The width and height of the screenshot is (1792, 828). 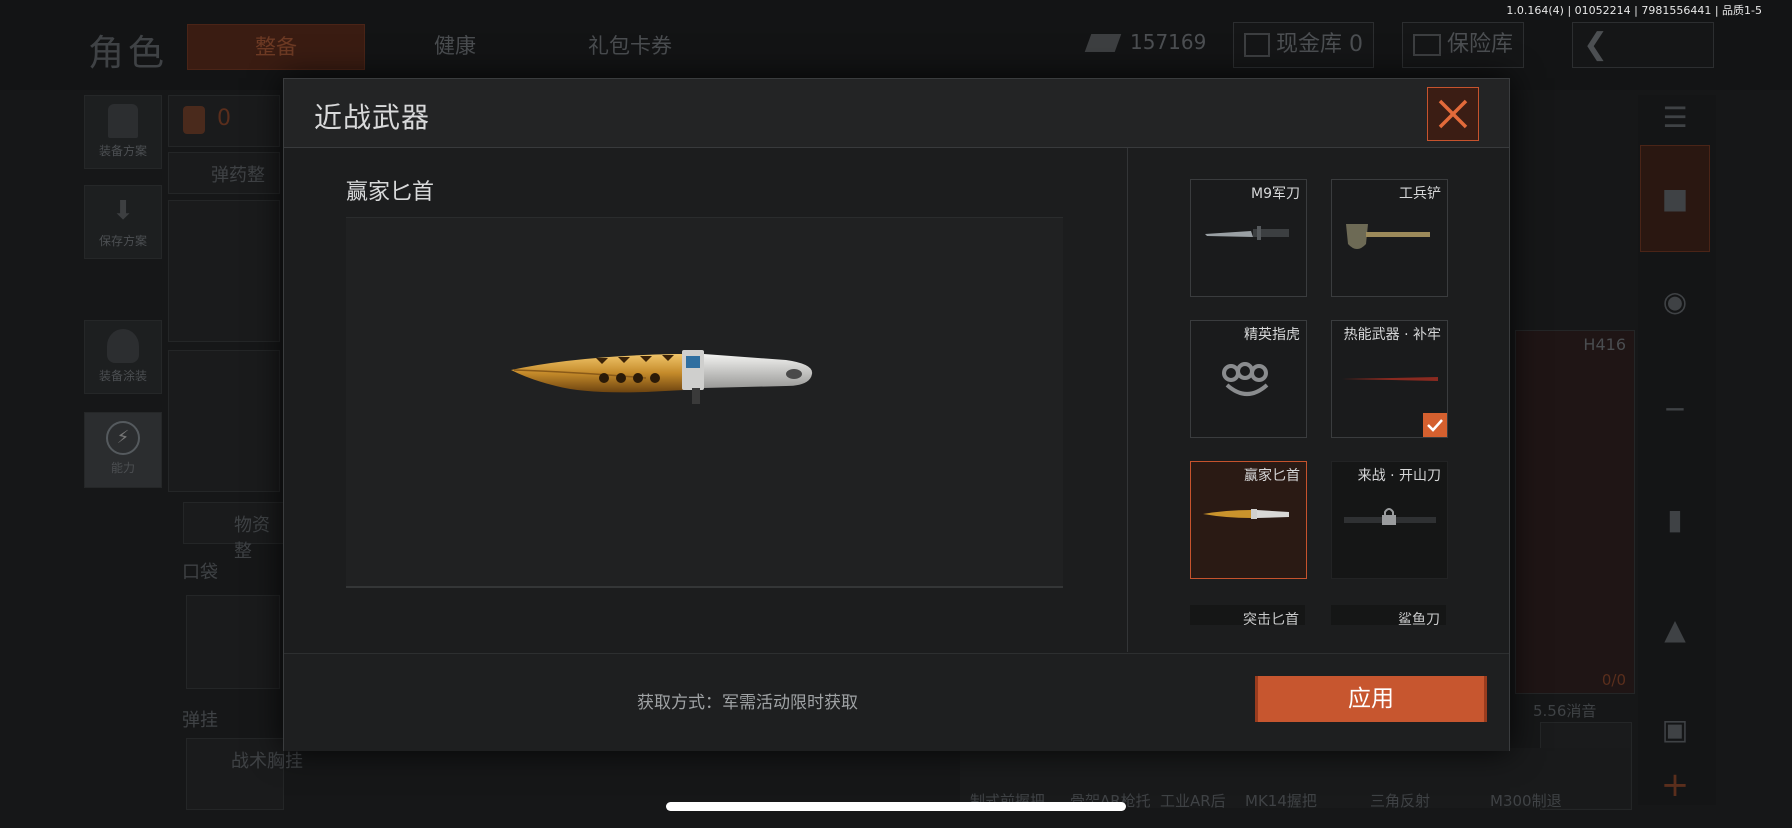 I want to click on tab-gear: 整备, so click(x=276, y=47).